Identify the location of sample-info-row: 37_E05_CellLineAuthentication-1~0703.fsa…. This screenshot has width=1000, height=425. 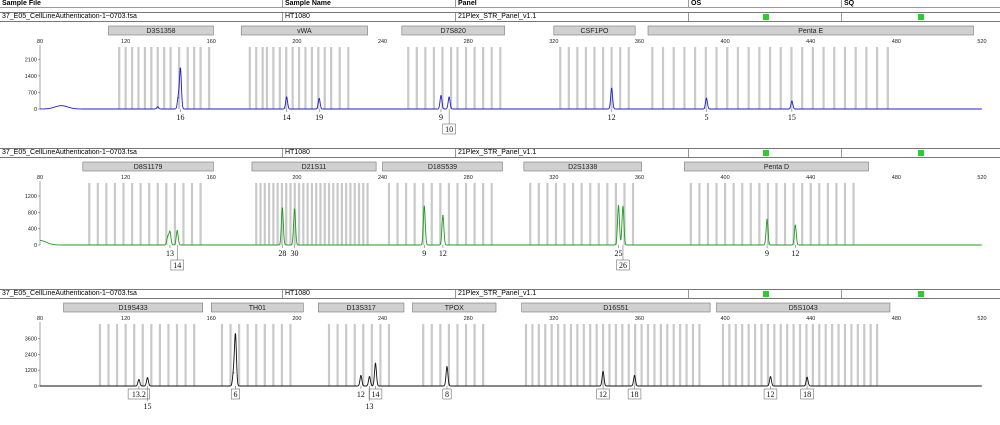
(500, 17).